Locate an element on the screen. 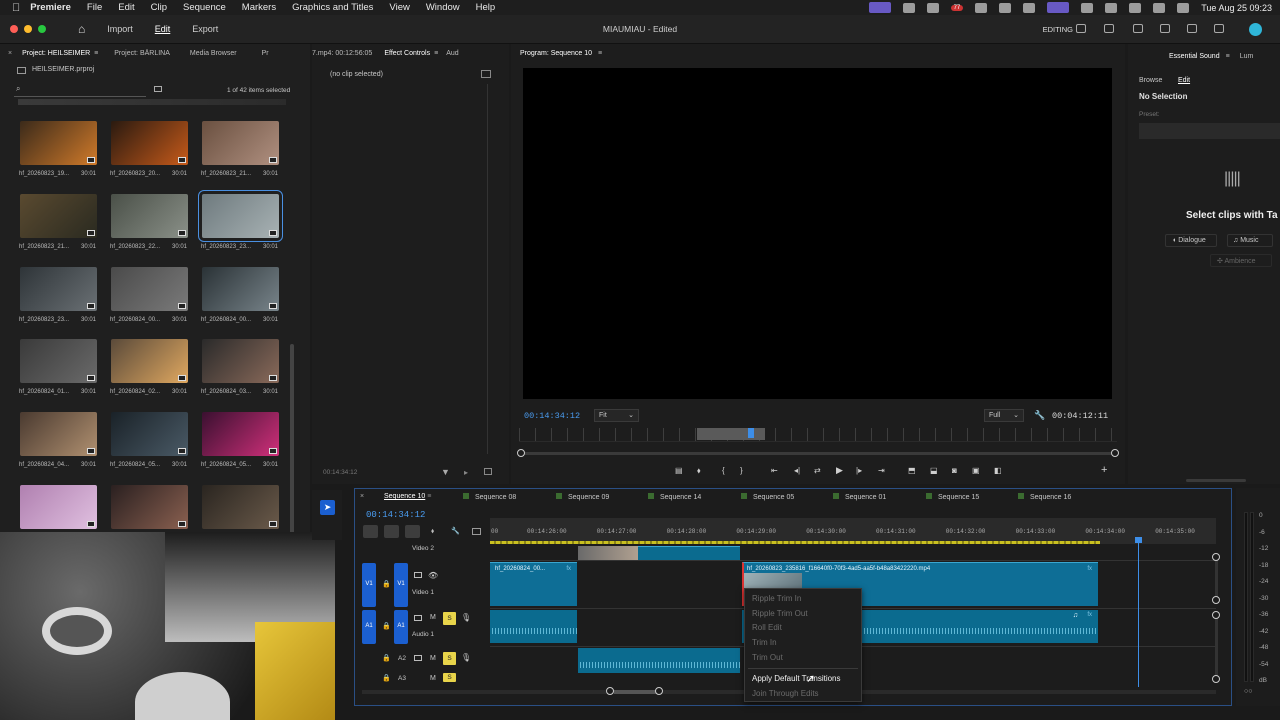 The image size is (1280, 720). solo-a1-button: S is located at coordinates (449, 618).